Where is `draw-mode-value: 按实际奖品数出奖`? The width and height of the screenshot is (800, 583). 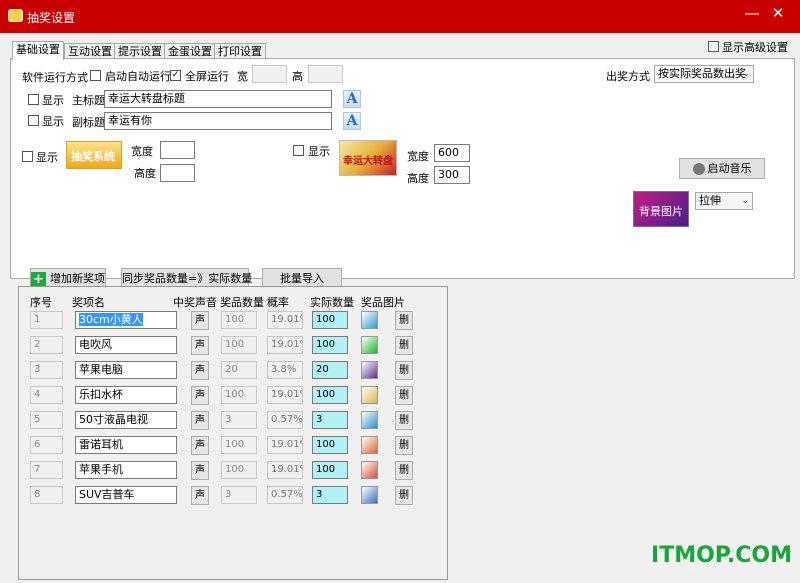 draw-mode-value: 按实际奖品数出奖 is located at coordinates (702, 73).